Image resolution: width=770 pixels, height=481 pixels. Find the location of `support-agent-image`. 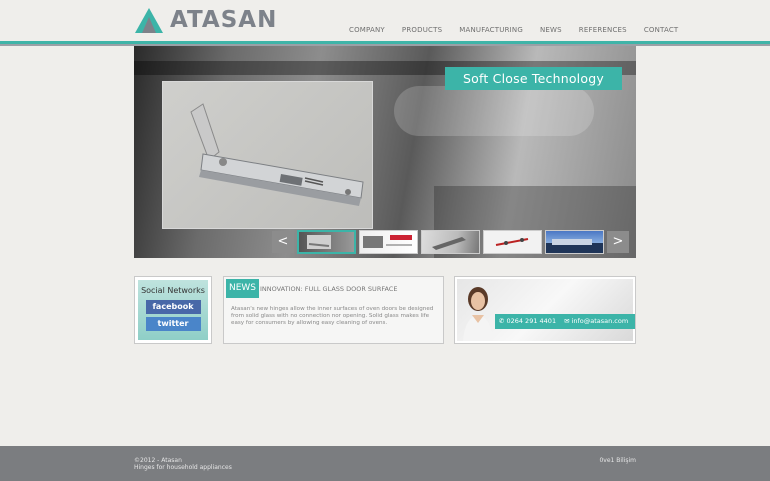

support-agent-image is located at coordinates (478, 314).